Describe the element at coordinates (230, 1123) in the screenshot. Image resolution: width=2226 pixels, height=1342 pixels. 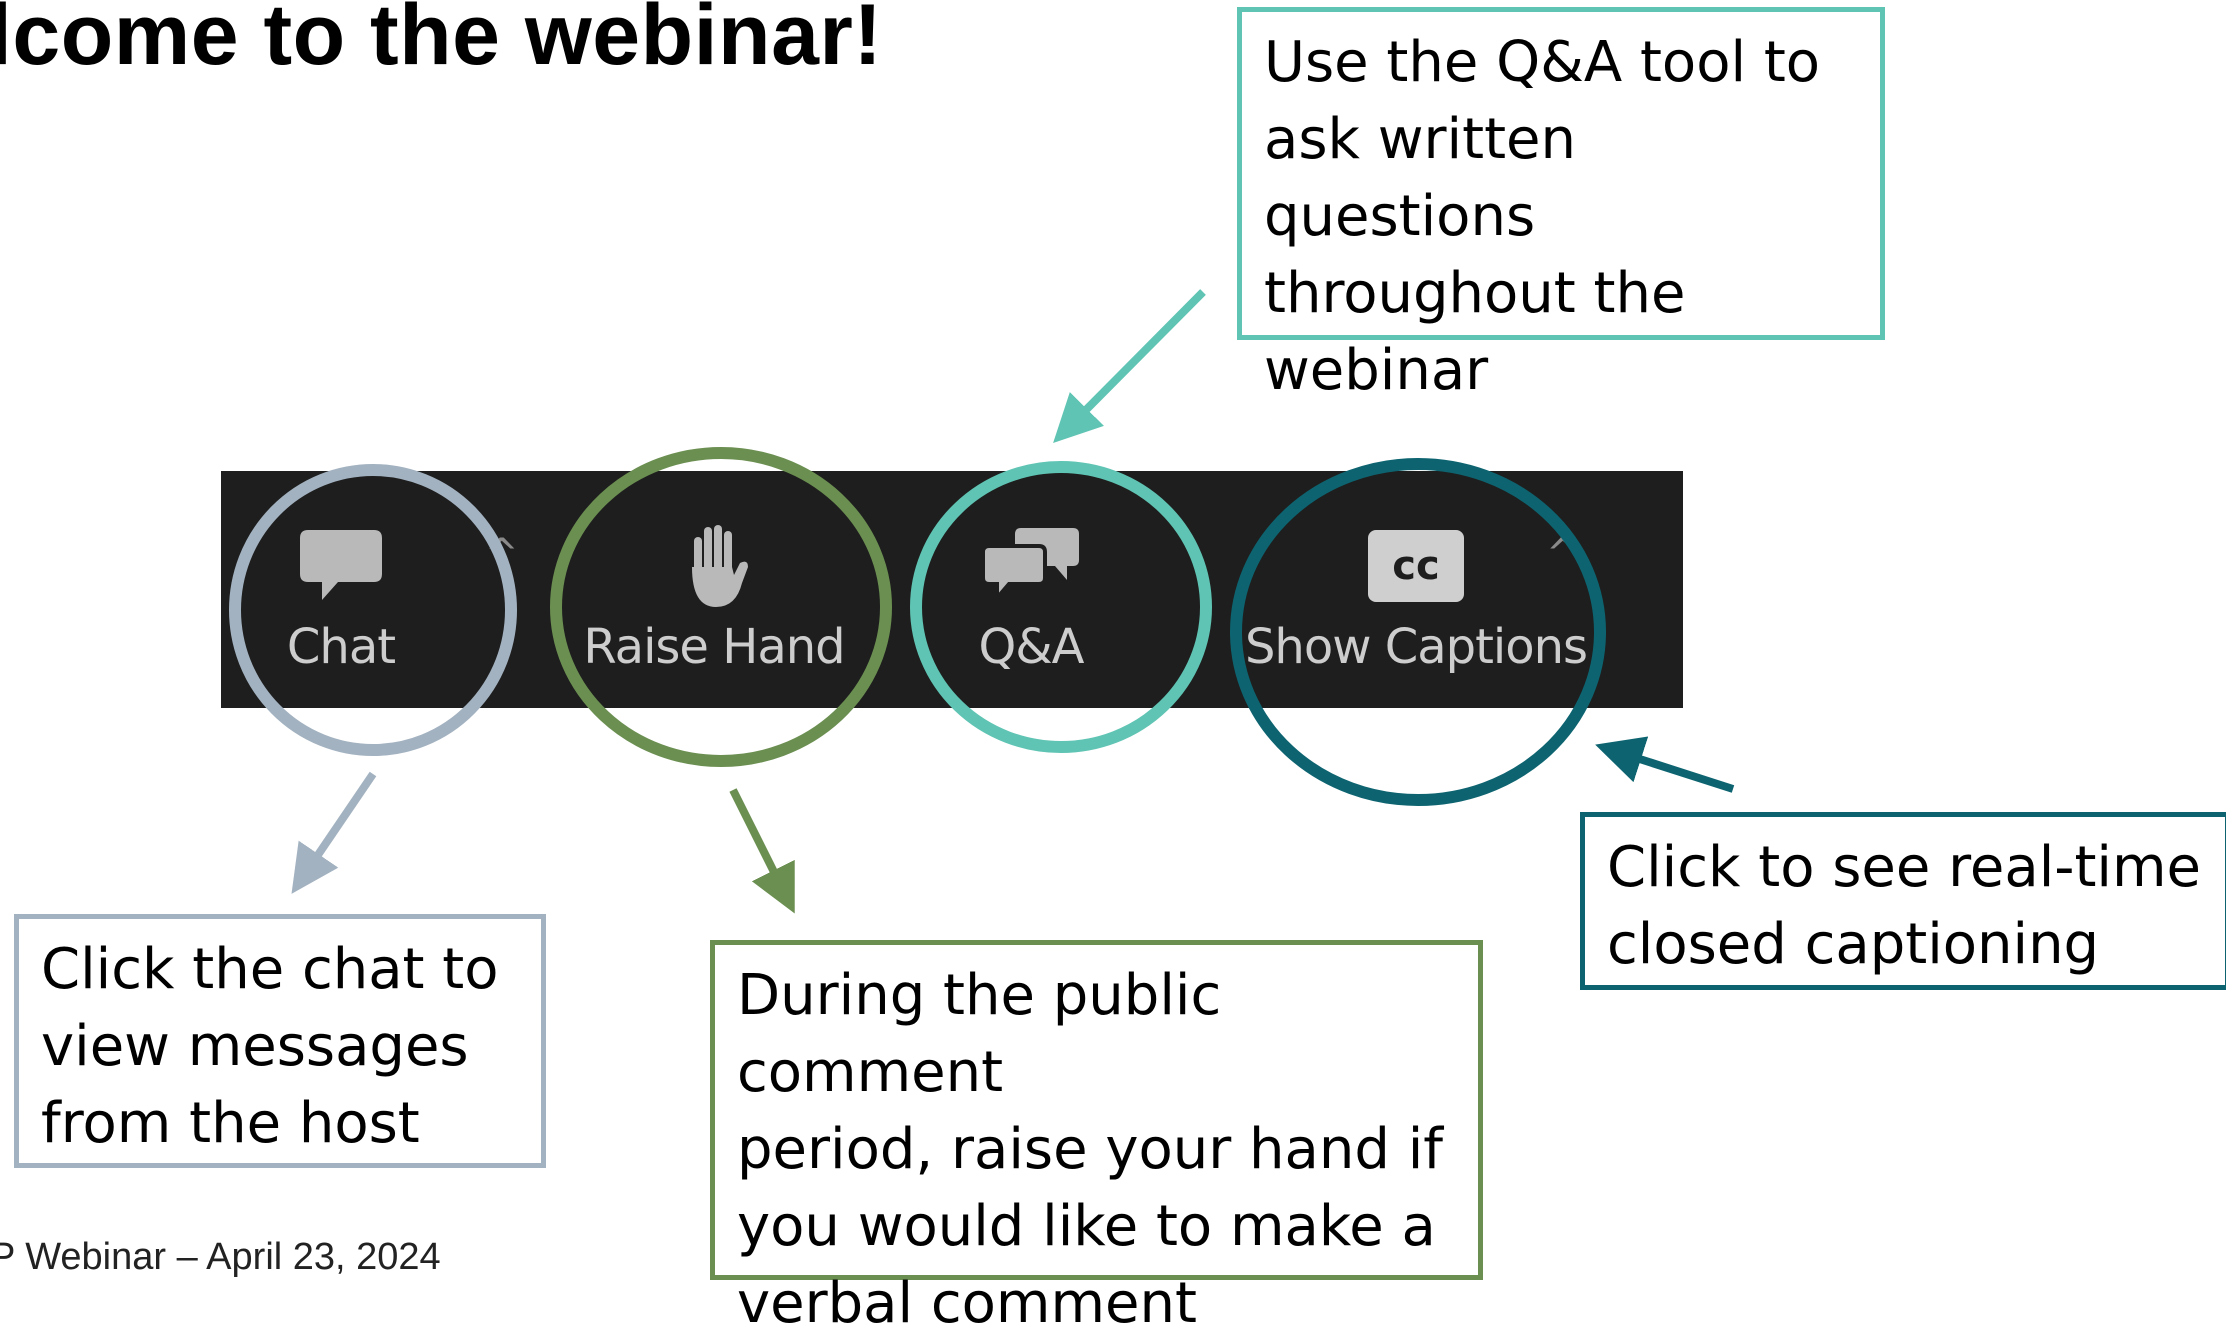
I see `callout-line: from the host` at that location.